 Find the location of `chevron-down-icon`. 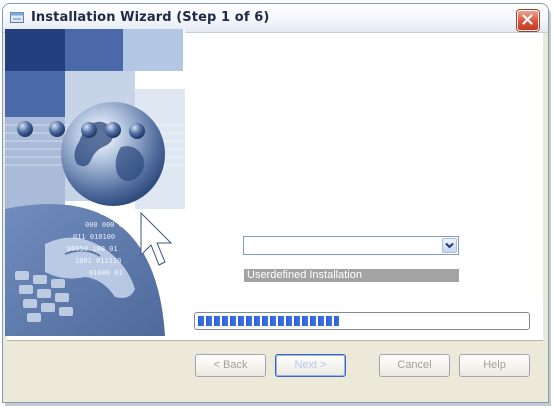

chevron-down-icon is located at coordinates (449, 245).